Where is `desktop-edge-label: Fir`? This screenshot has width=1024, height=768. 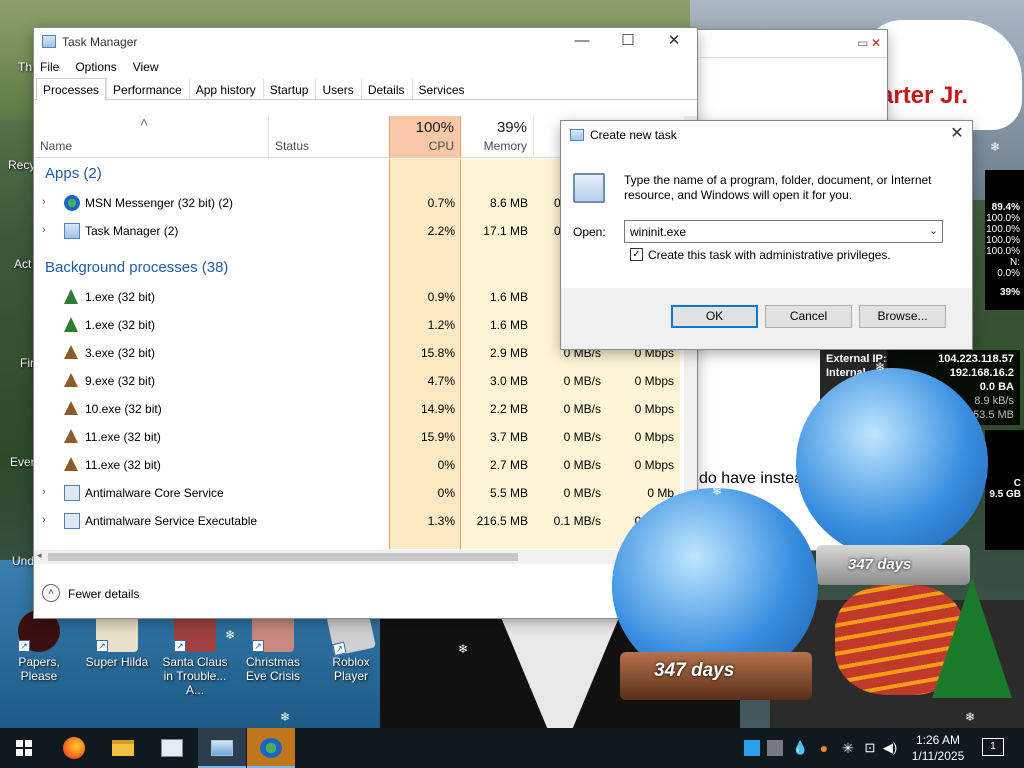
desktop-edge-label: Fir is located at coordinates (27, 363).